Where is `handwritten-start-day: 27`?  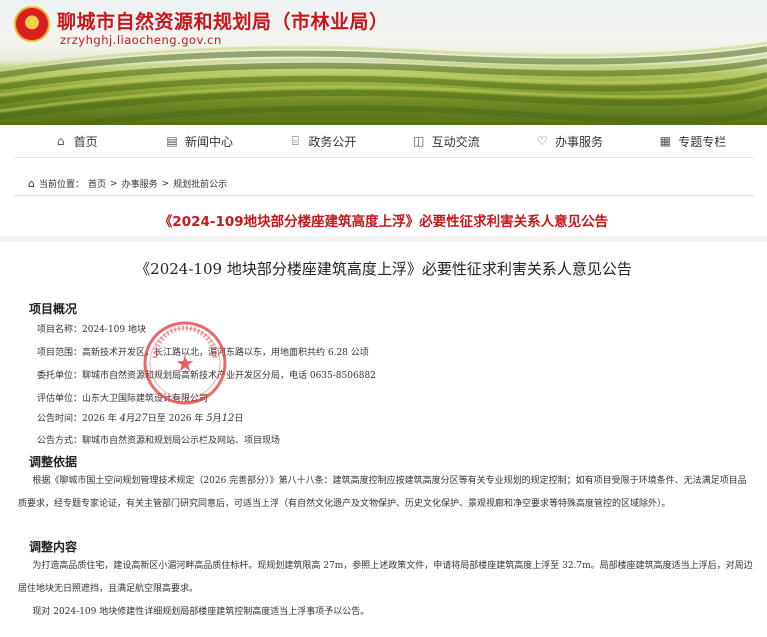
handwritten-start-day: 27 is located at coordinates (141, 418).